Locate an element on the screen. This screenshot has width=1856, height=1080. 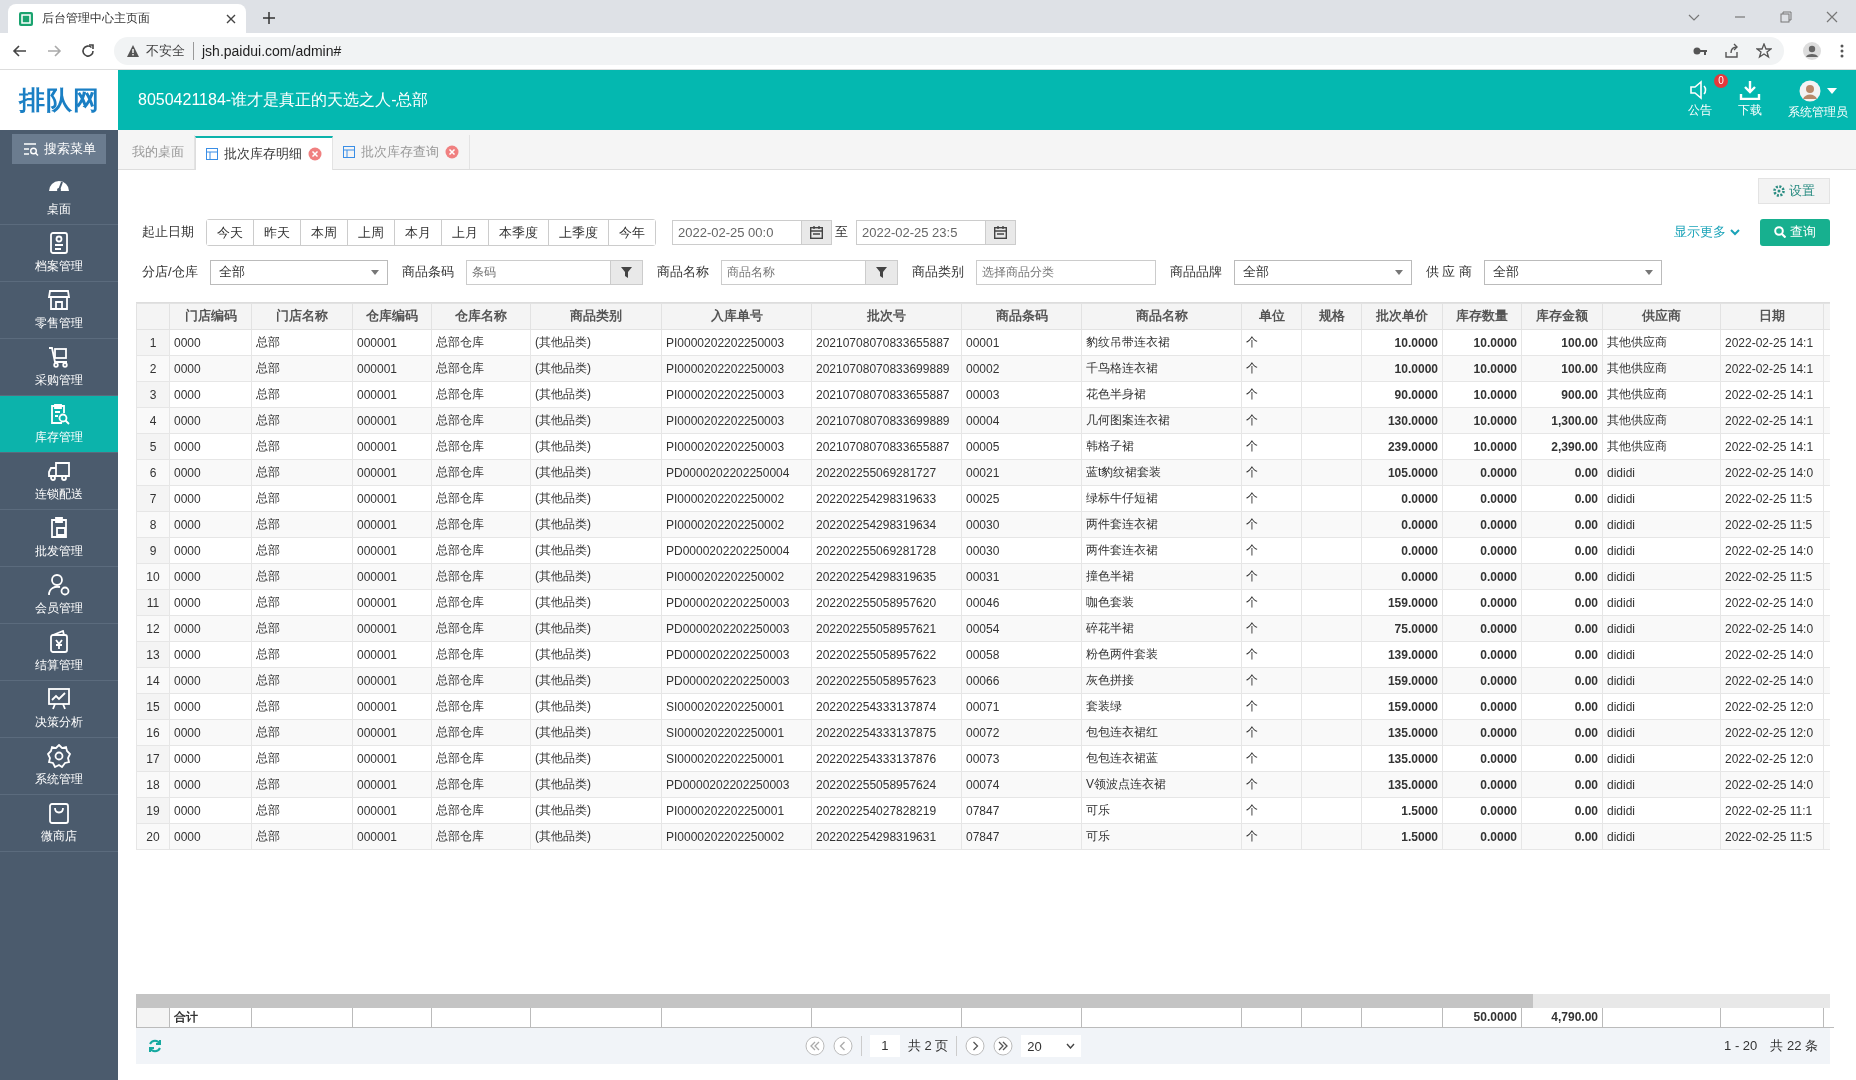
table-cell: 00005 is located at coordinates (1021, 446).